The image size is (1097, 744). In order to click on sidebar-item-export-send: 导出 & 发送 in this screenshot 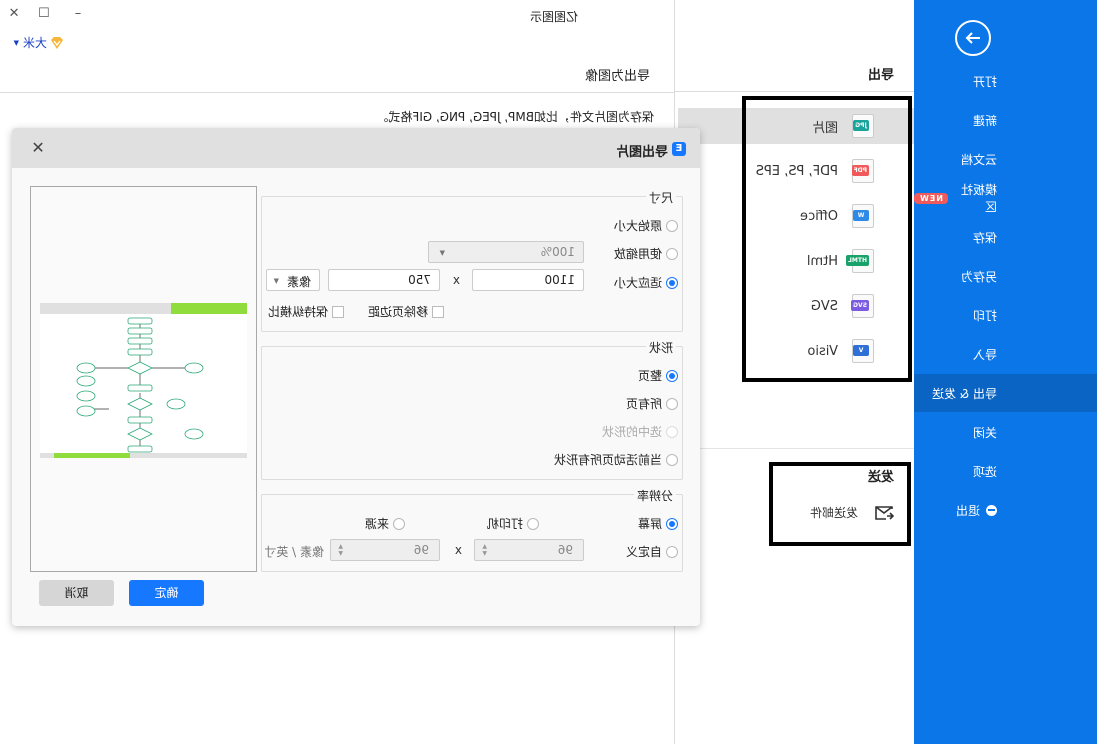, I will do `click(1005, 393)`.